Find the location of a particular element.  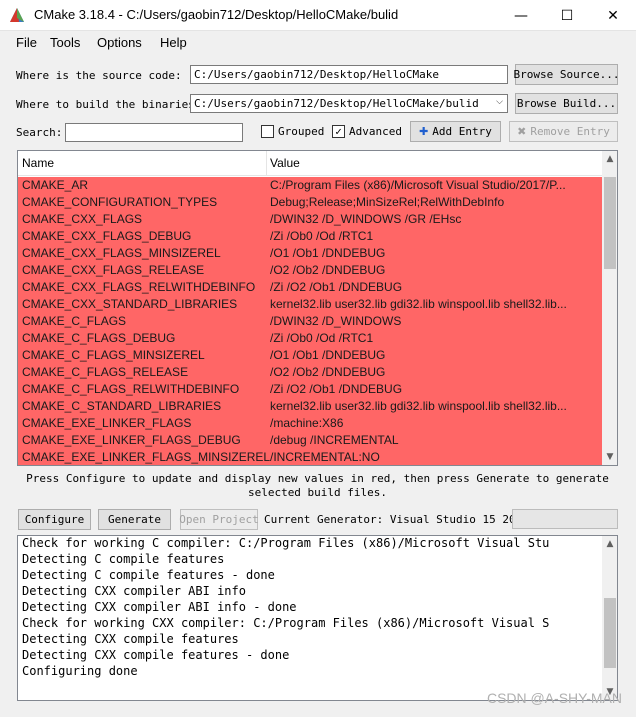

table-row: CMAKE_EXE_LINKER_FLAGS/machine:X86 is located at coordinates (310, 423).